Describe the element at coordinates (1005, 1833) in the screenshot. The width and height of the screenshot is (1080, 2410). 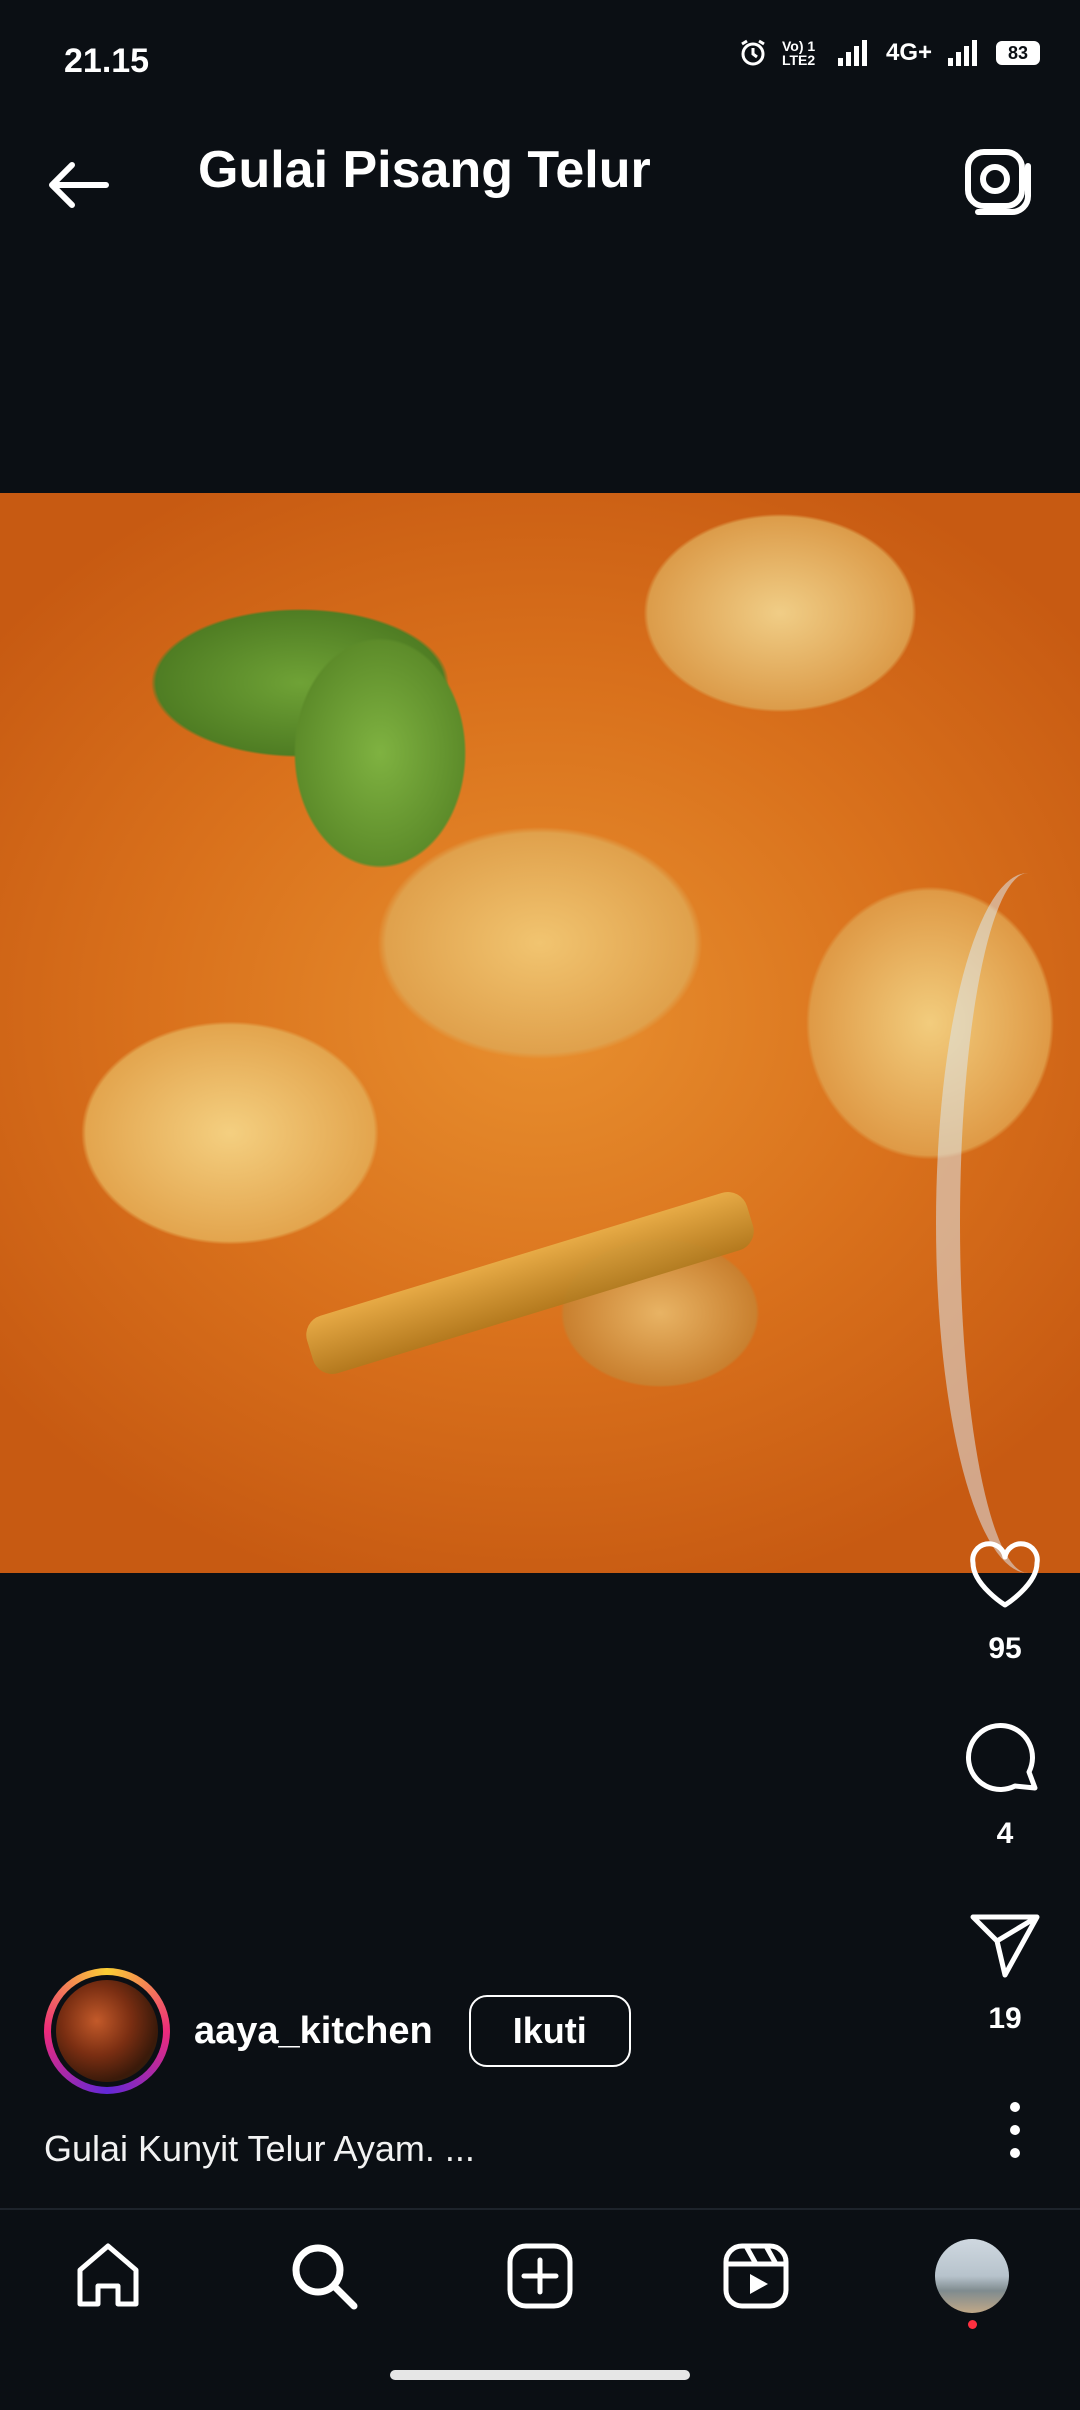
I see `comment-count: 4` at that location.